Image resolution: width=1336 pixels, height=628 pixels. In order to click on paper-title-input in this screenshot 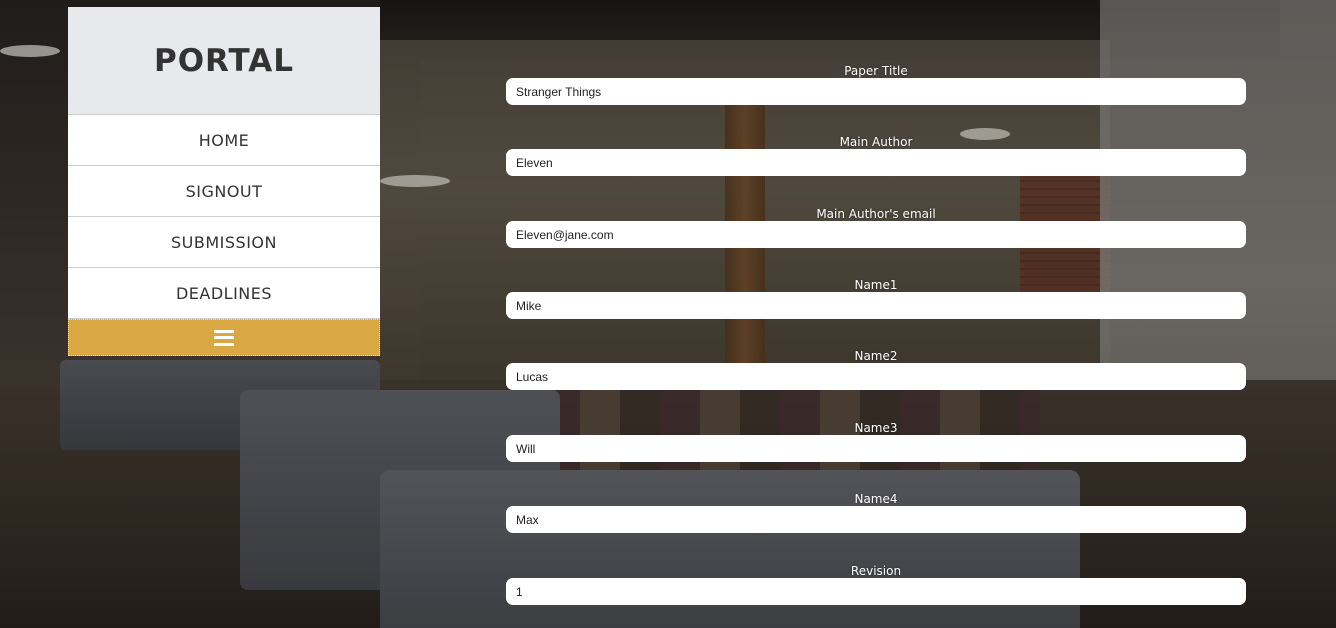, I will do `click(876, 91)`.